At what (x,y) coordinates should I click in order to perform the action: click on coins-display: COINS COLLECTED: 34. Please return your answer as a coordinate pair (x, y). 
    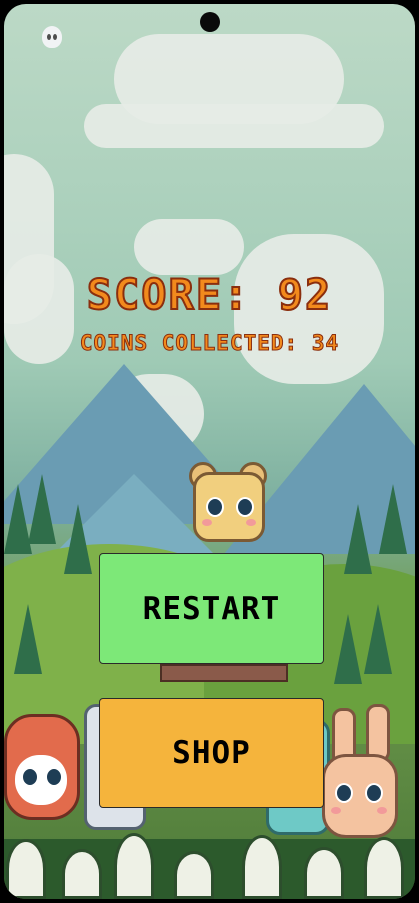
    Looking at the image, I should click on (209, 343).